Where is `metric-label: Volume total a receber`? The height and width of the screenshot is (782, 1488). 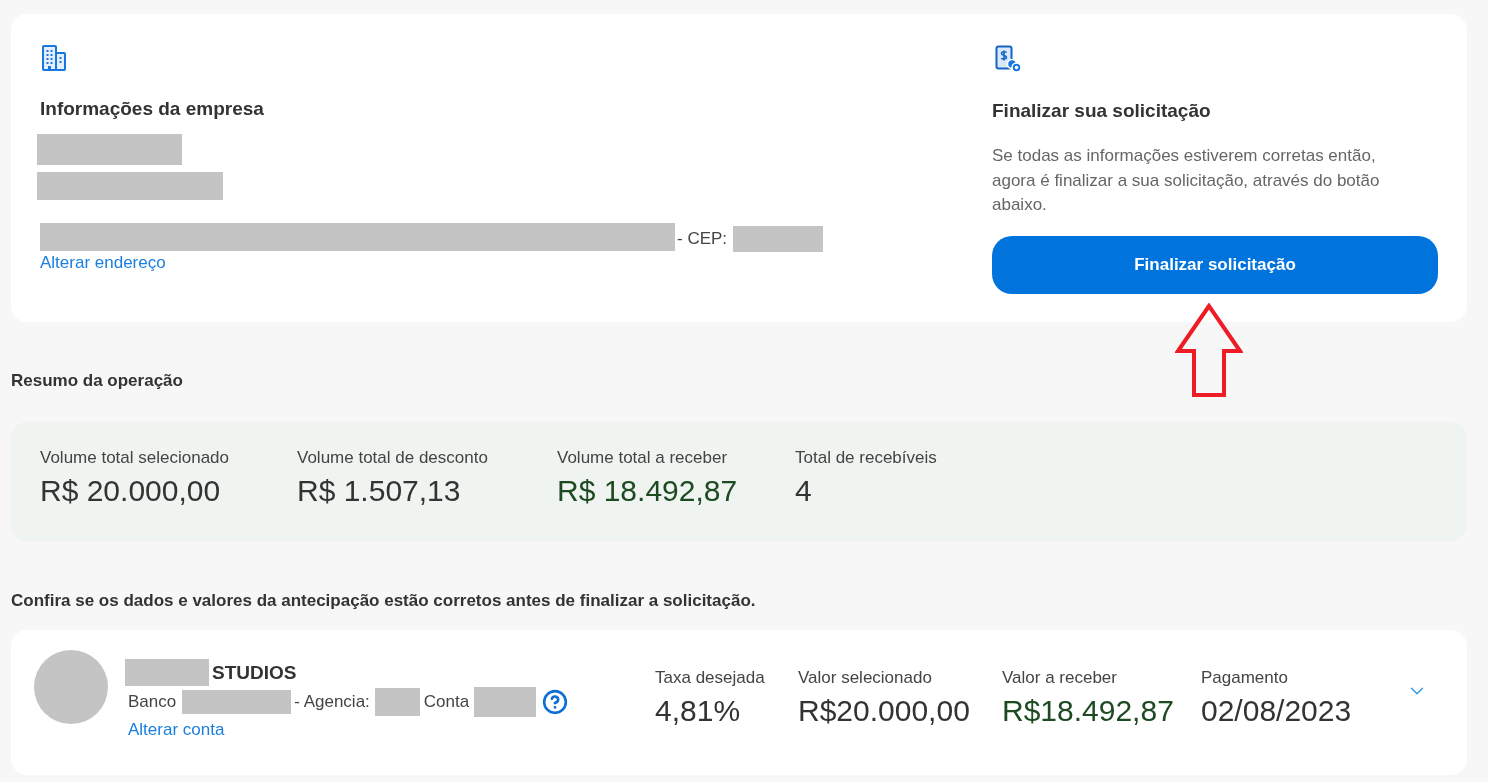
metric-label: Volume total a receber is located at coordinates (643, 458).